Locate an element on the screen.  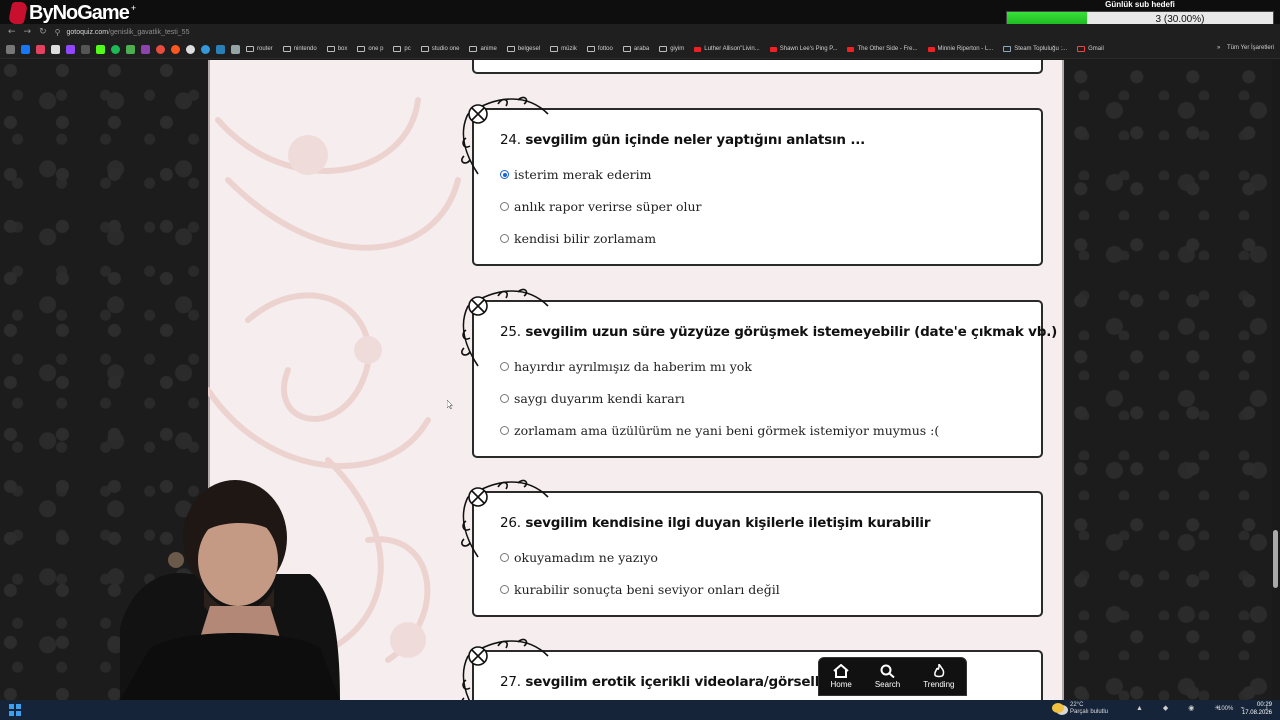
instagram-icon is located at coordinates (40, 49).